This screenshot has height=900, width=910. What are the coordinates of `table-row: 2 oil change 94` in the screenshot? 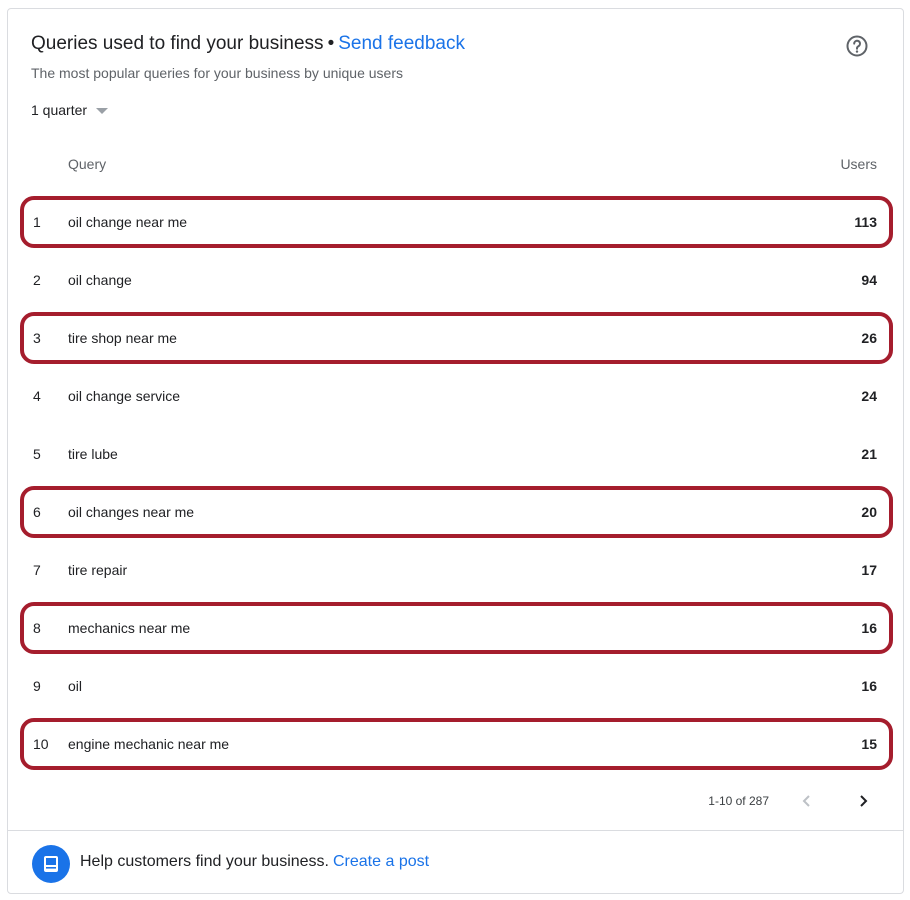 It's located at (455, 280).